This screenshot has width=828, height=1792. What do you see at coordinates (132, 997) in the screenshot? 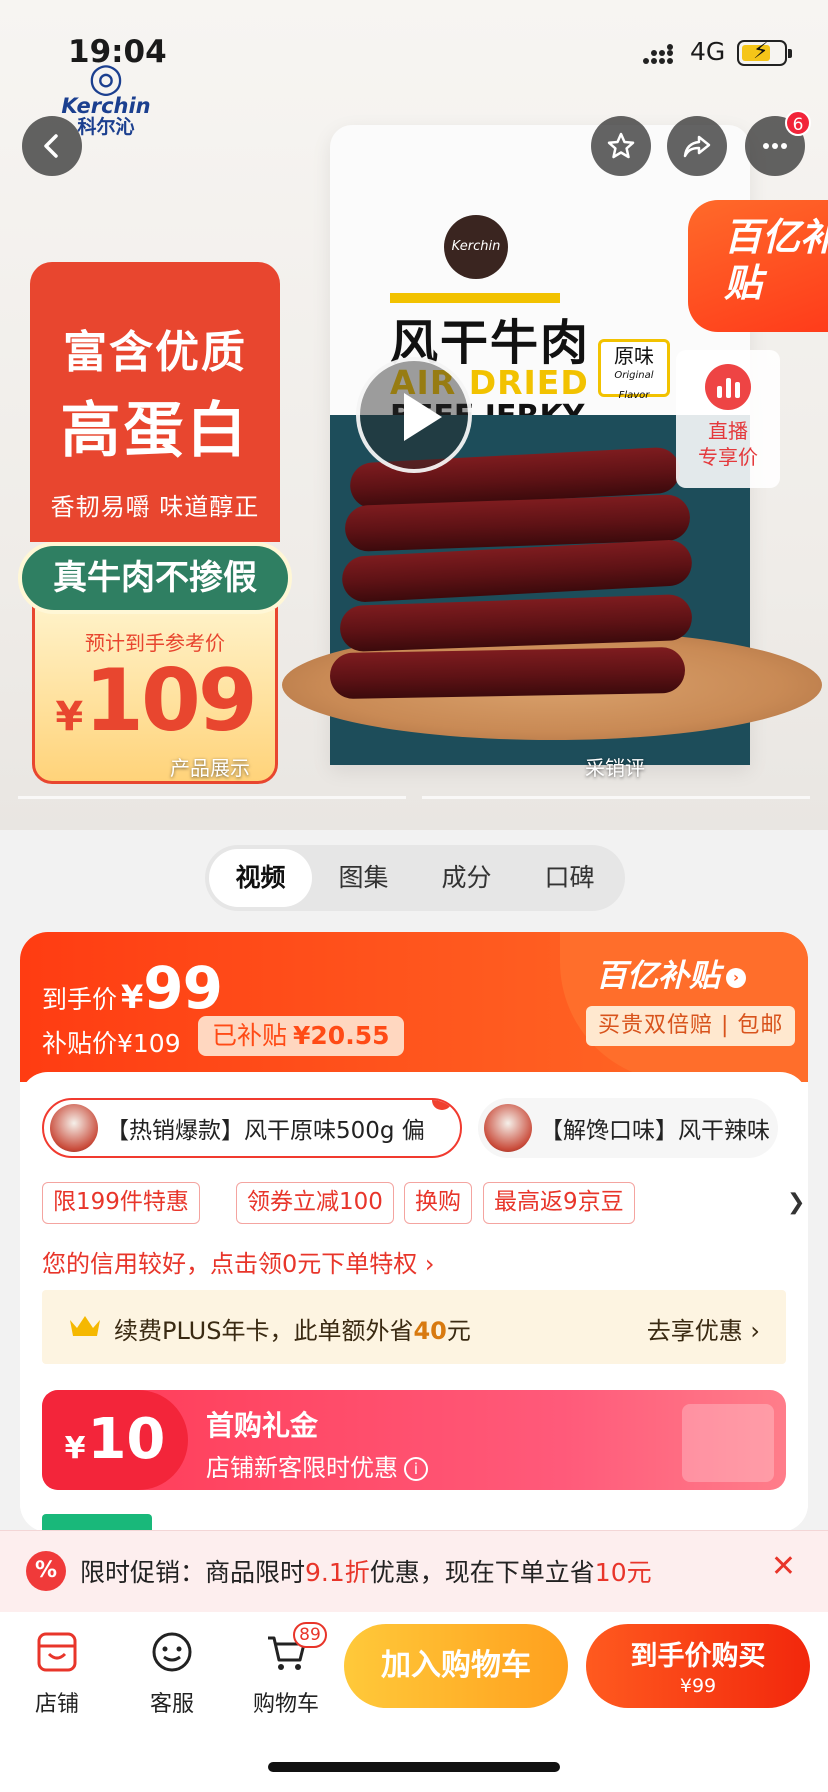
I see `final-price-currency: ¥` at bounding box center [132, 997].